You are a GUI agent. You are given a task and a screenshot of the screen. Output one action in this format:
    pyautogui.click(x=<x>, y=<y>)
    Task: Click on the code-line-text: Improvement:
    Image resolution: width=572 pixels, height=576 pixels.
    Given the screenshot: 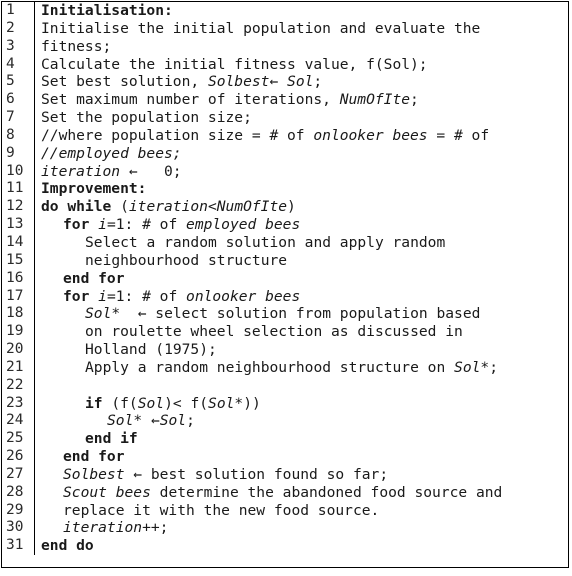 What is the action you would take?
    pyautogui.click(x=302, y=189)
    